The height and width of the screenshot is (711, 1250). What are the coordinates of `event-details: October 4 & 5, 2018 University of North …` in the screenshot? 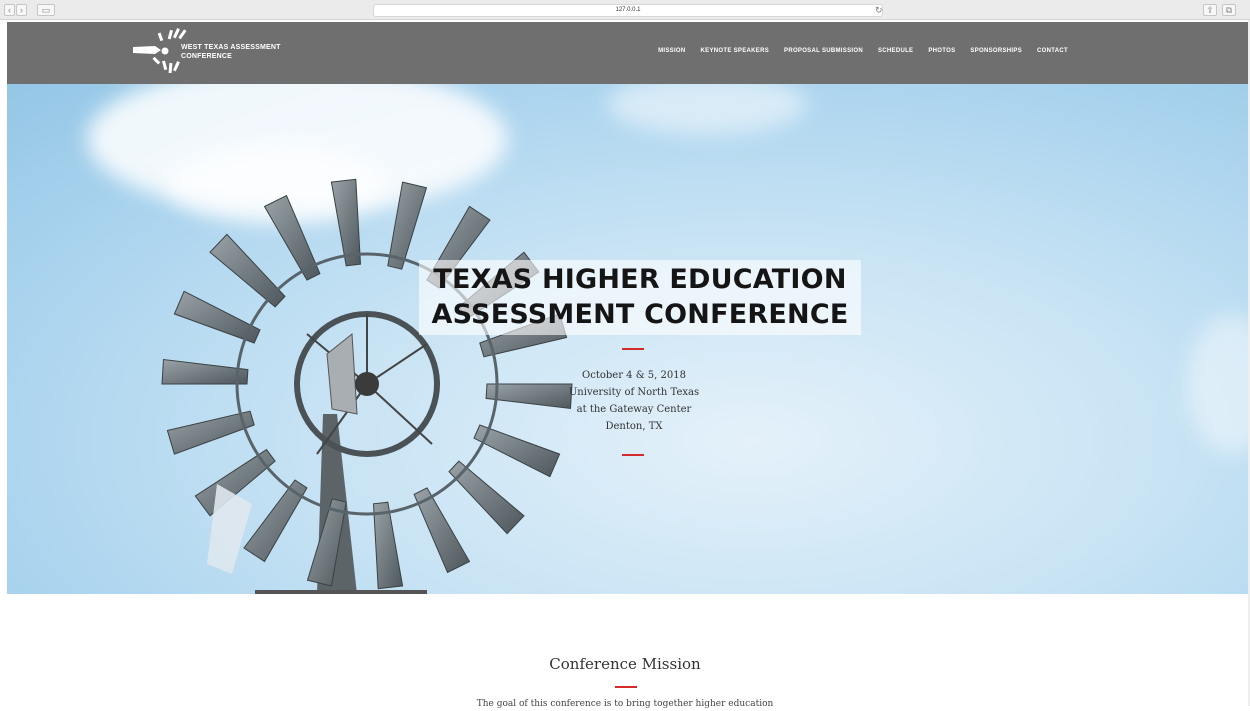 It's located at (634, 401).